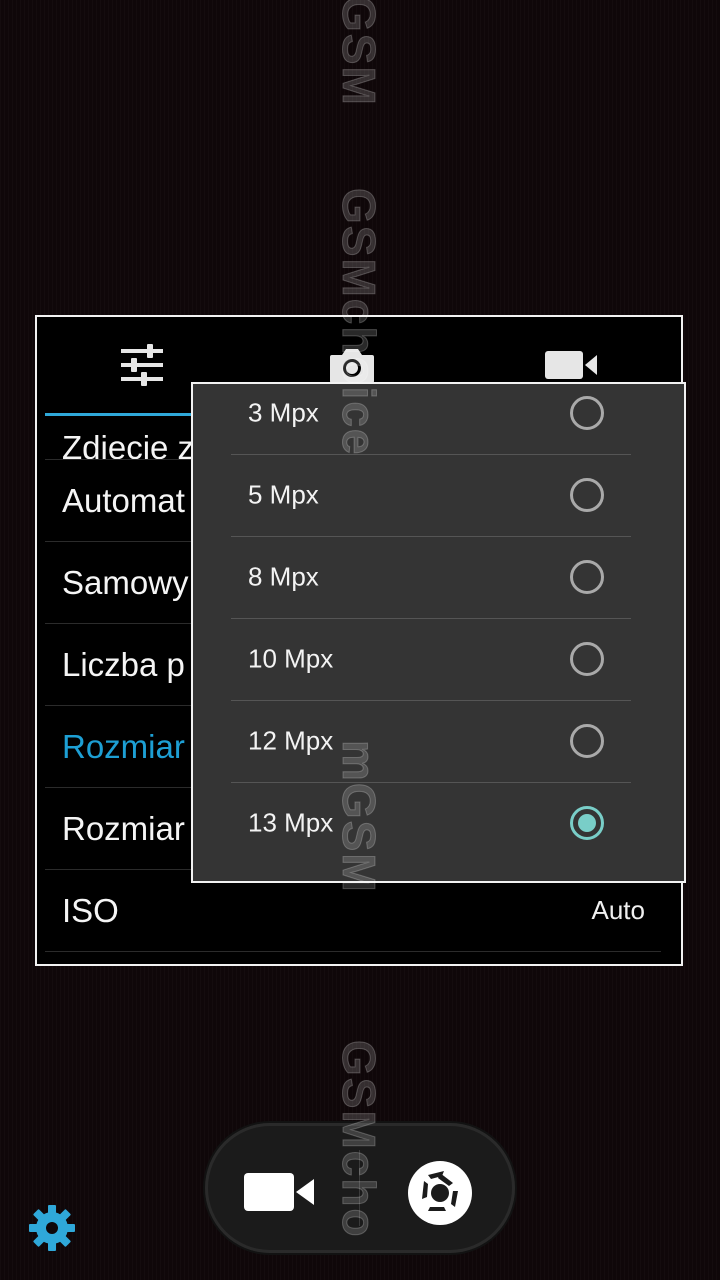  I want to click on capsule-divider, so click(359, 1188).